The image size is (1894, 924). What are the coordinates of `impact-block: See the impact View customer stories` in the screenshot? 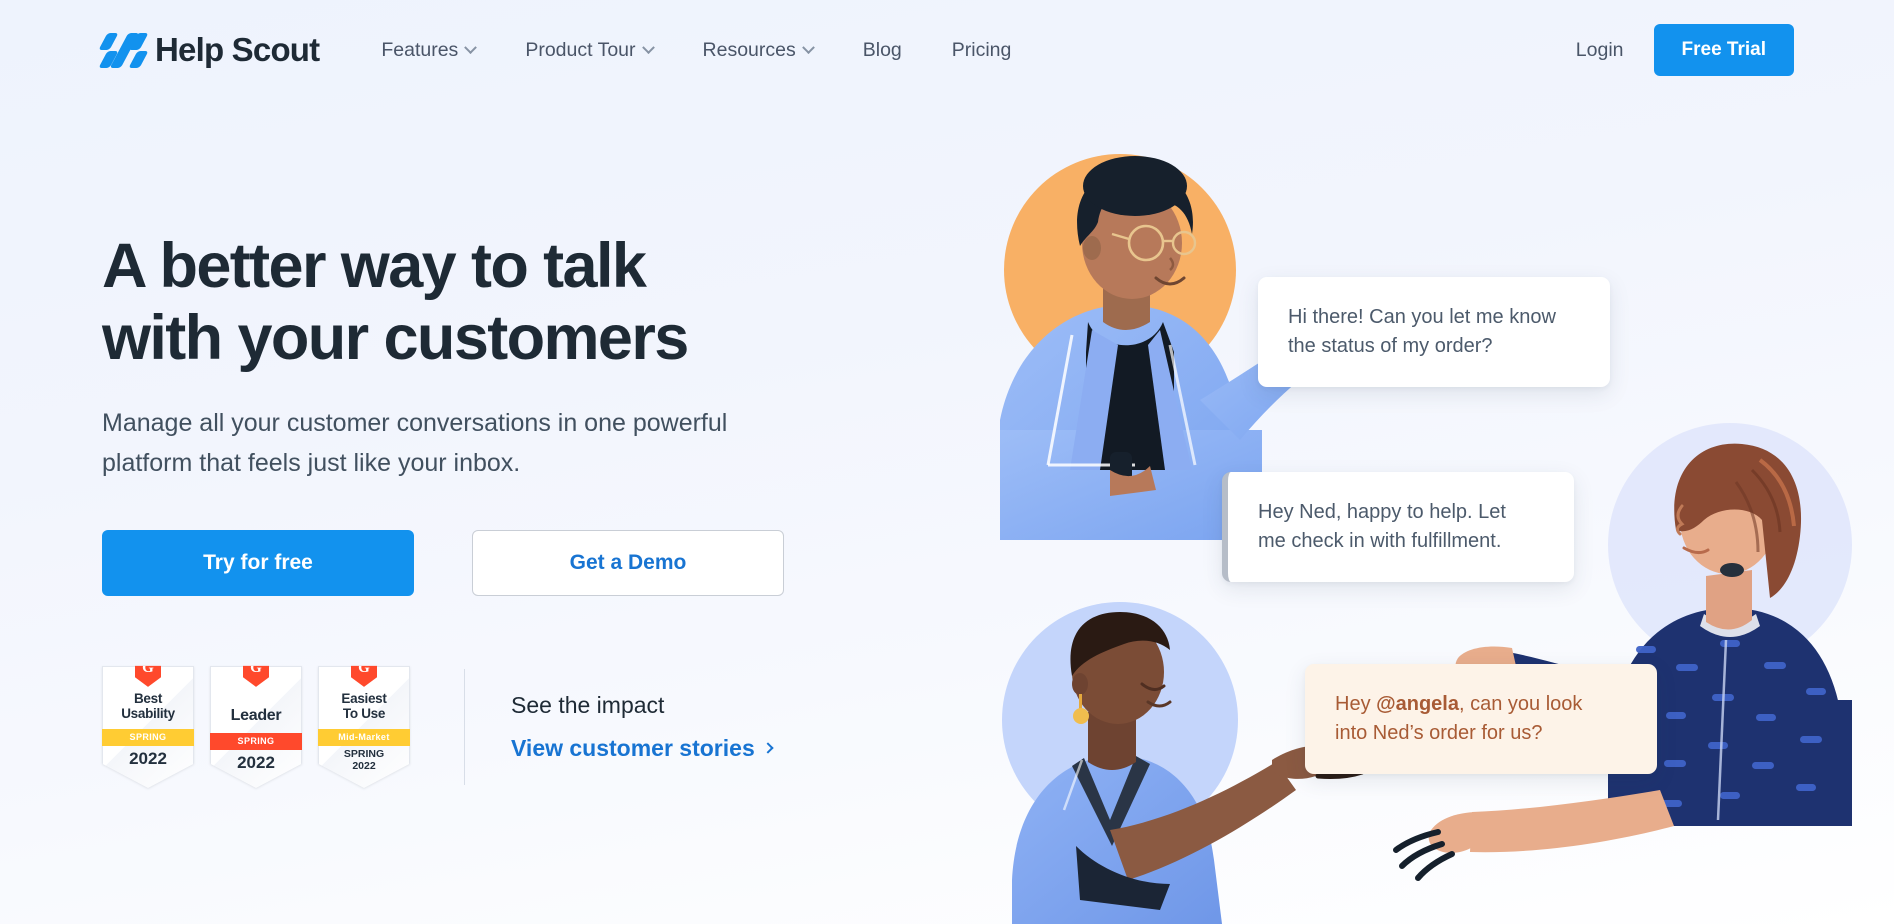 It's located at (642, 726).